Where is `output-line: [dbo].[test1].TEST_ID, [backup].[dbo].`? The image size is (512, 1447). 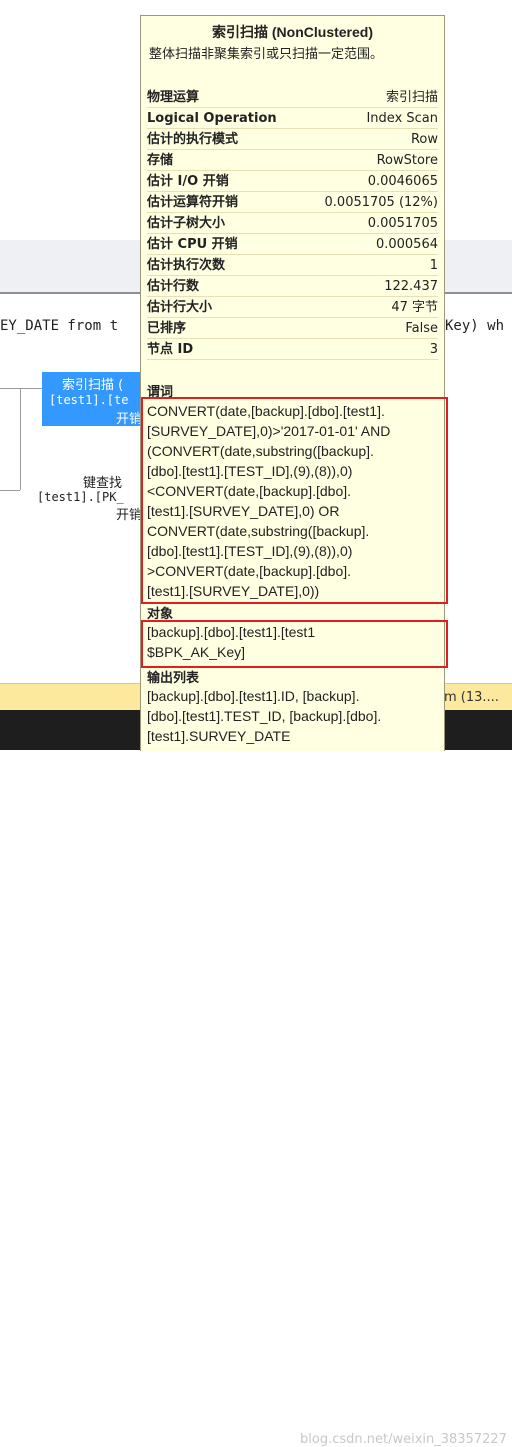
output-line: [dbo].[test1].TEST_ID, [backup].[dbo]. is located at coordinates (264, 716).